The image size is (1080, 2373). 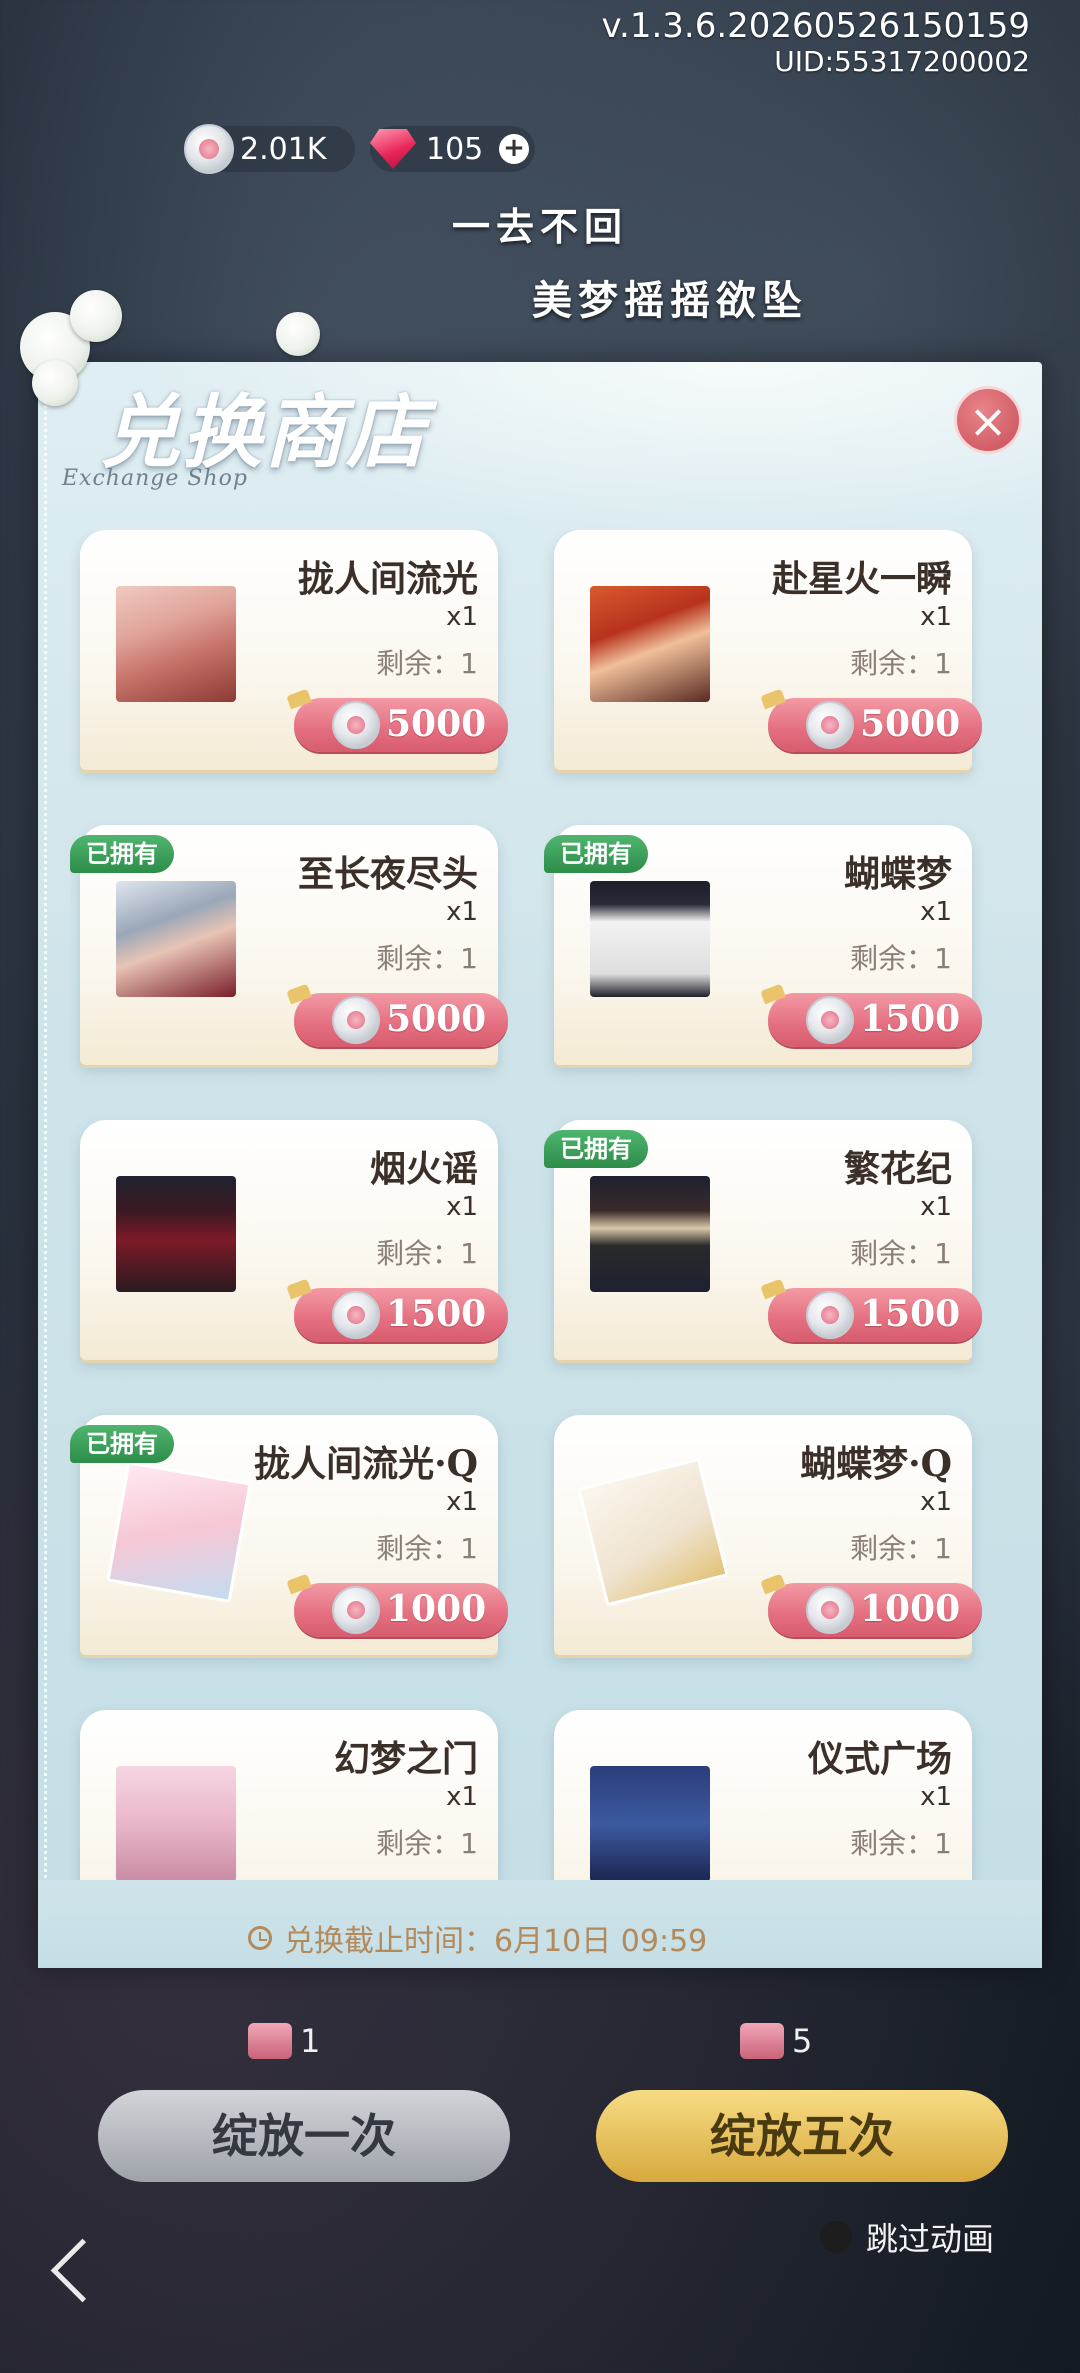 I want to click on shop-item-card: 仪式广场 x1 剩余：1, so click(x=762, y=1795).